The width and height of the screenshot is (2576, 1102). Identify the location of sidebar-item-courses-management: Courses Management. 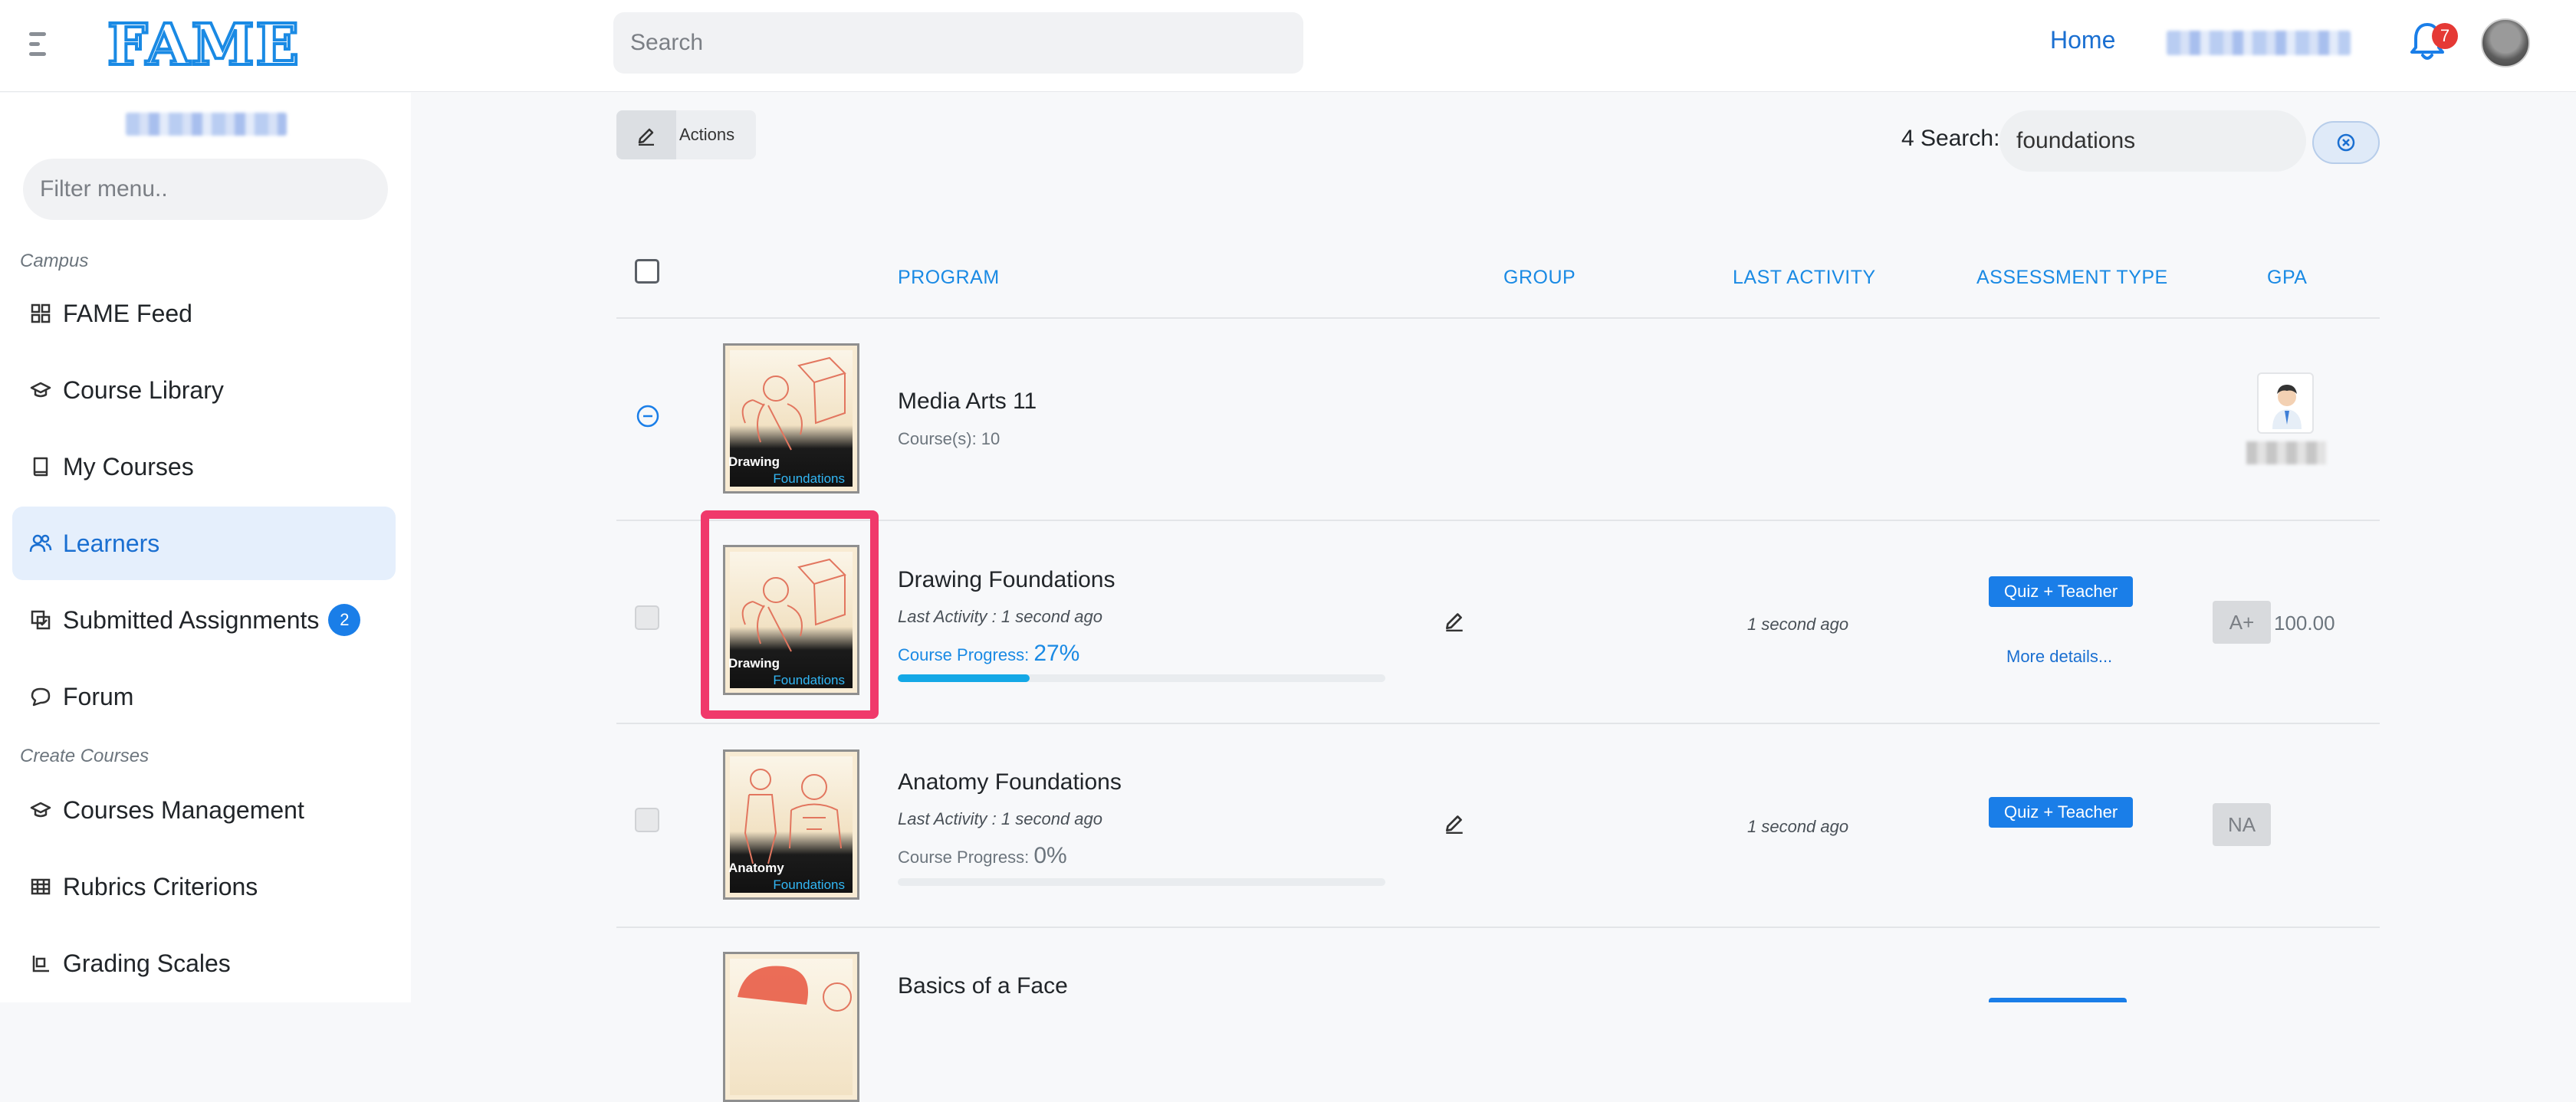
(204, 810).